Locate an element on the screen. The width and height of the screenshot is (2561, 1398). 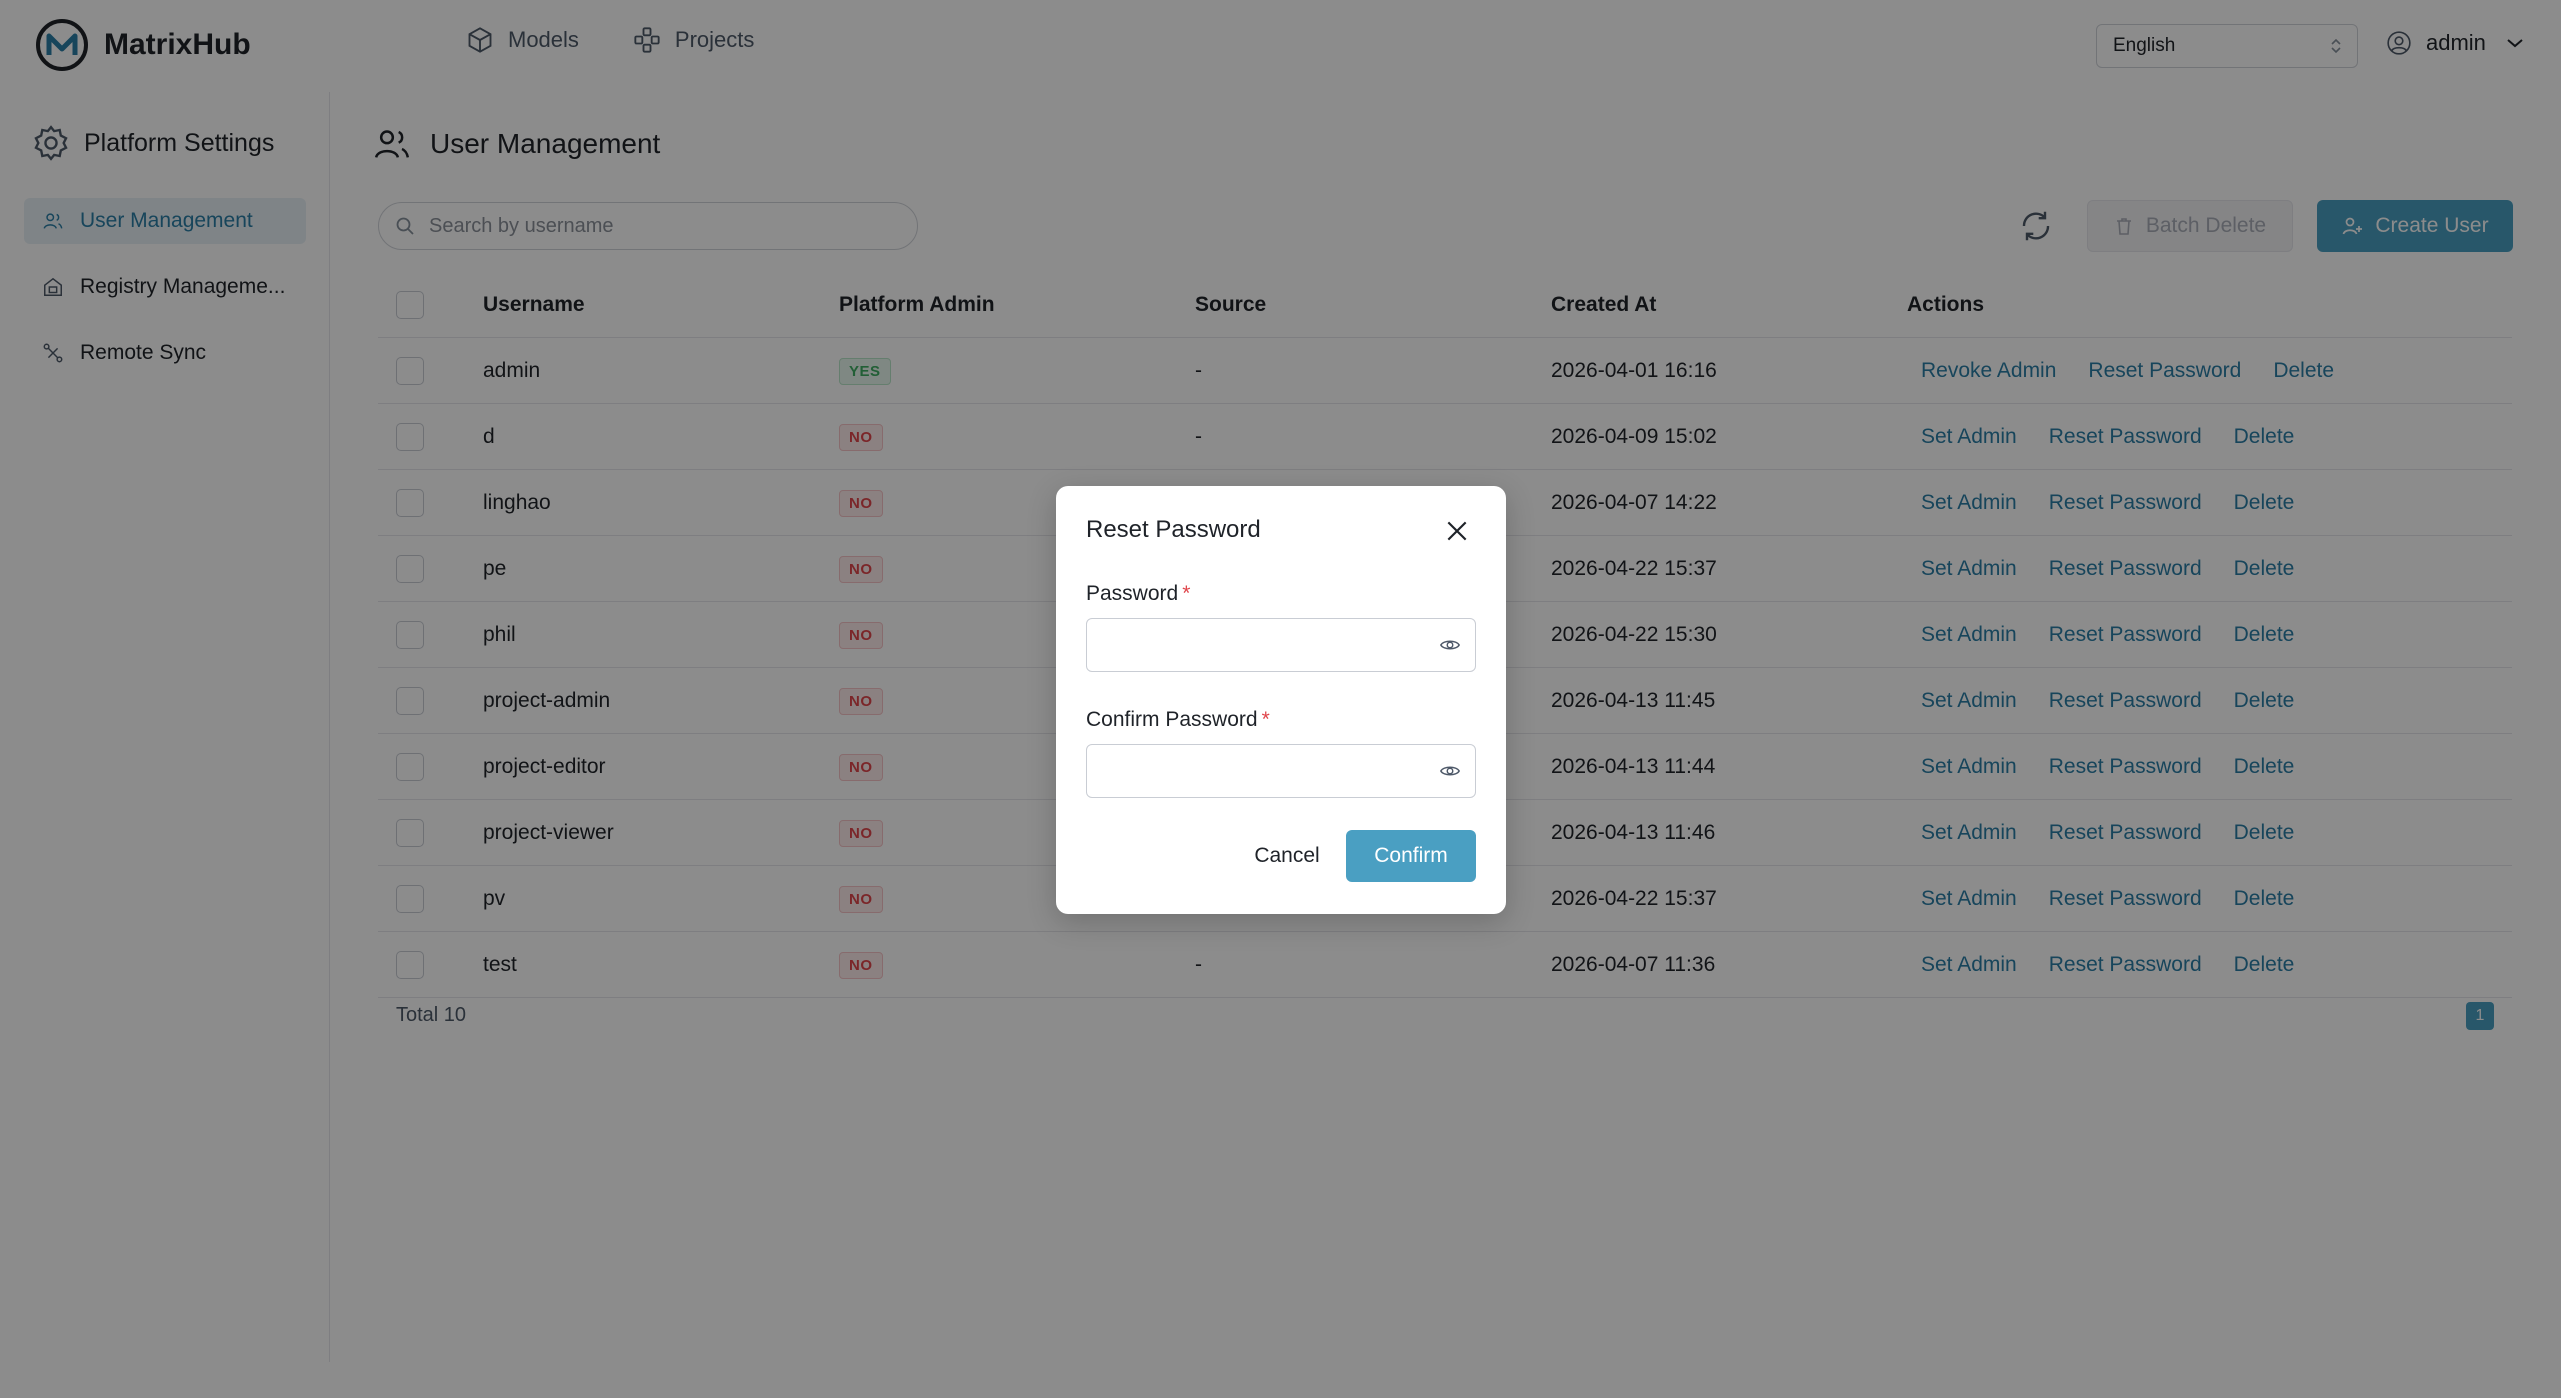
close-icon is located at coordinates (1457, 531).